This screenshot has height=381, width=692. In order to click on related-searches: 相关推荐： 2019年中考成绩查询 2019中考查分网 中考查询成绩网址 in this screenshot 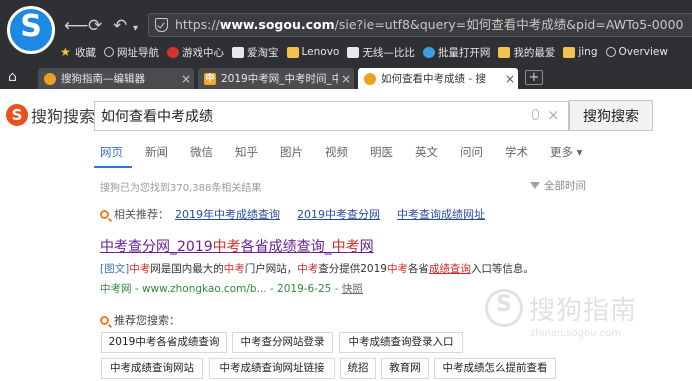, I will do `click(301, 214)`.